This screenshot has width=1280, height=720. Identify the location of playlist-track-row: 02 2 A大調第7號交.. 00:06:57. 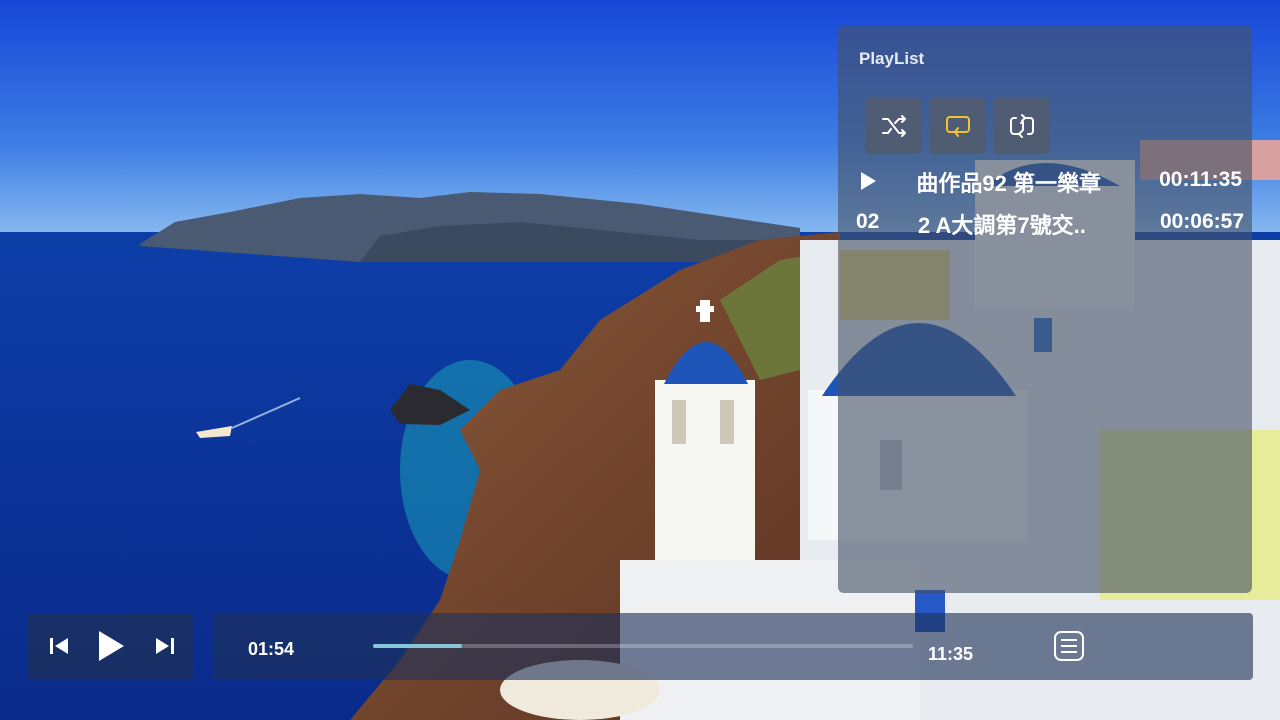
(1045, 222).